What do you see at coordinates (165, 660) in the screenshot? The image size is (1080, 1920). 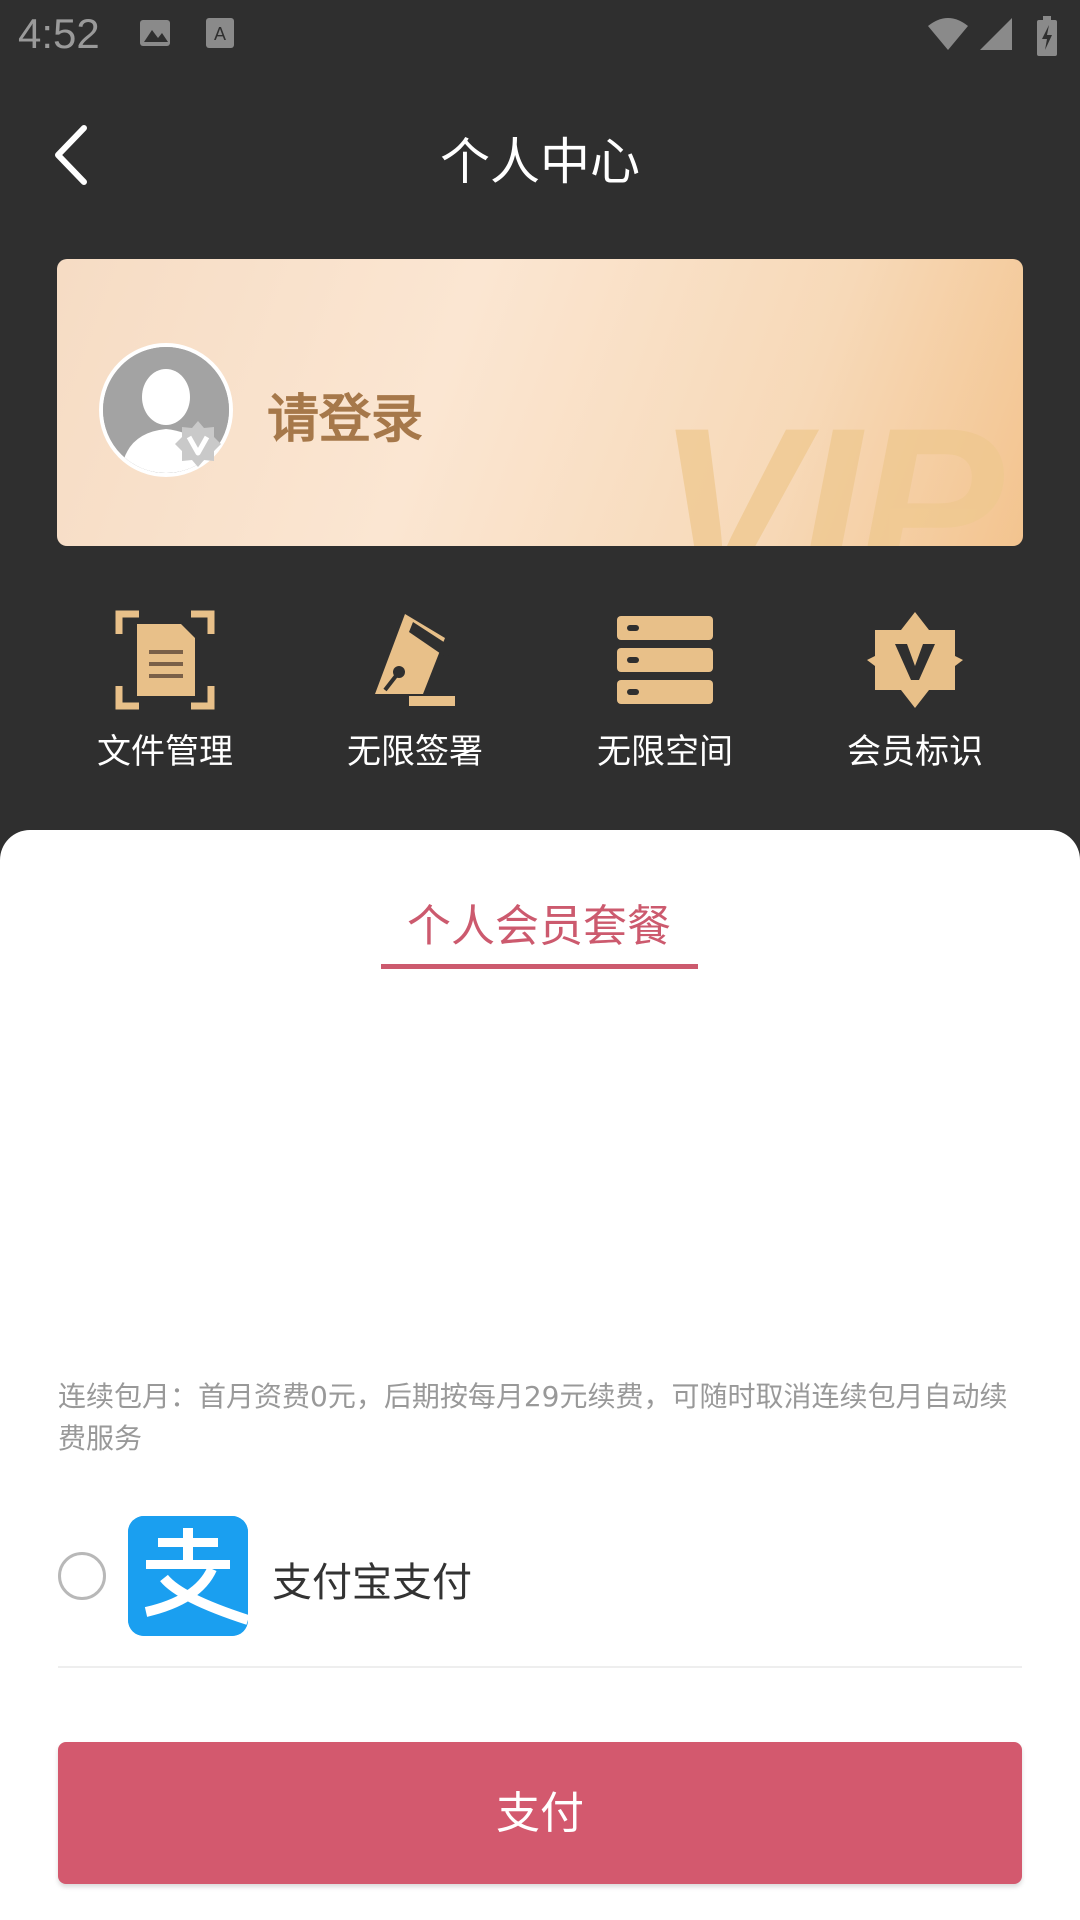 I see `file-manage-icon` at bounding box center [165, 660].